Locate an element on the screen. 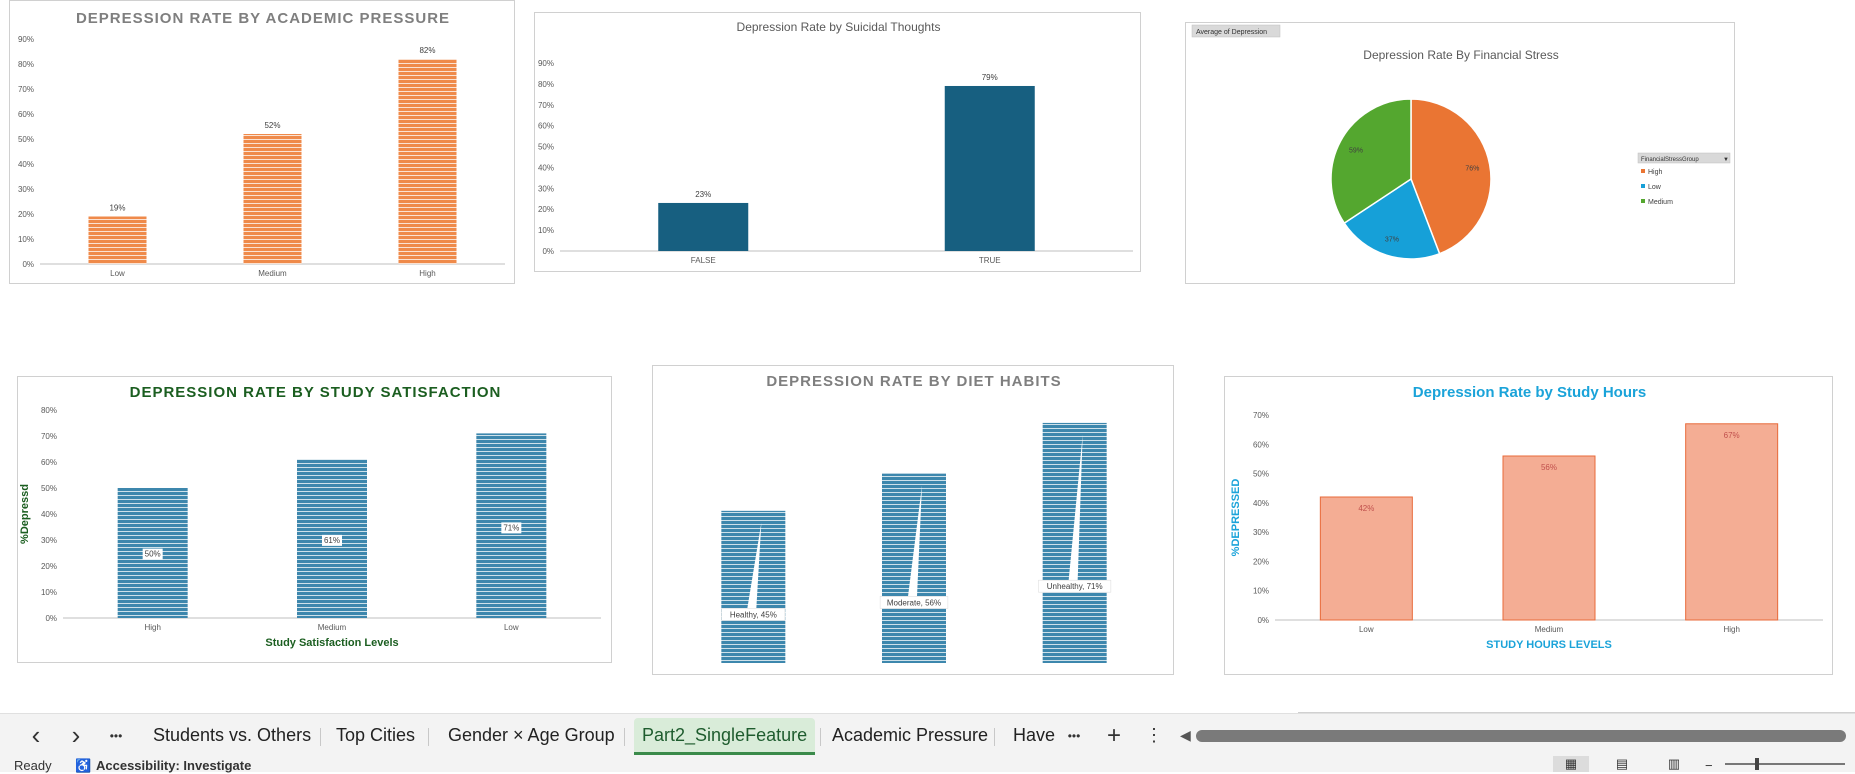  tab-have: Have is located at coordinates (1034, 735).